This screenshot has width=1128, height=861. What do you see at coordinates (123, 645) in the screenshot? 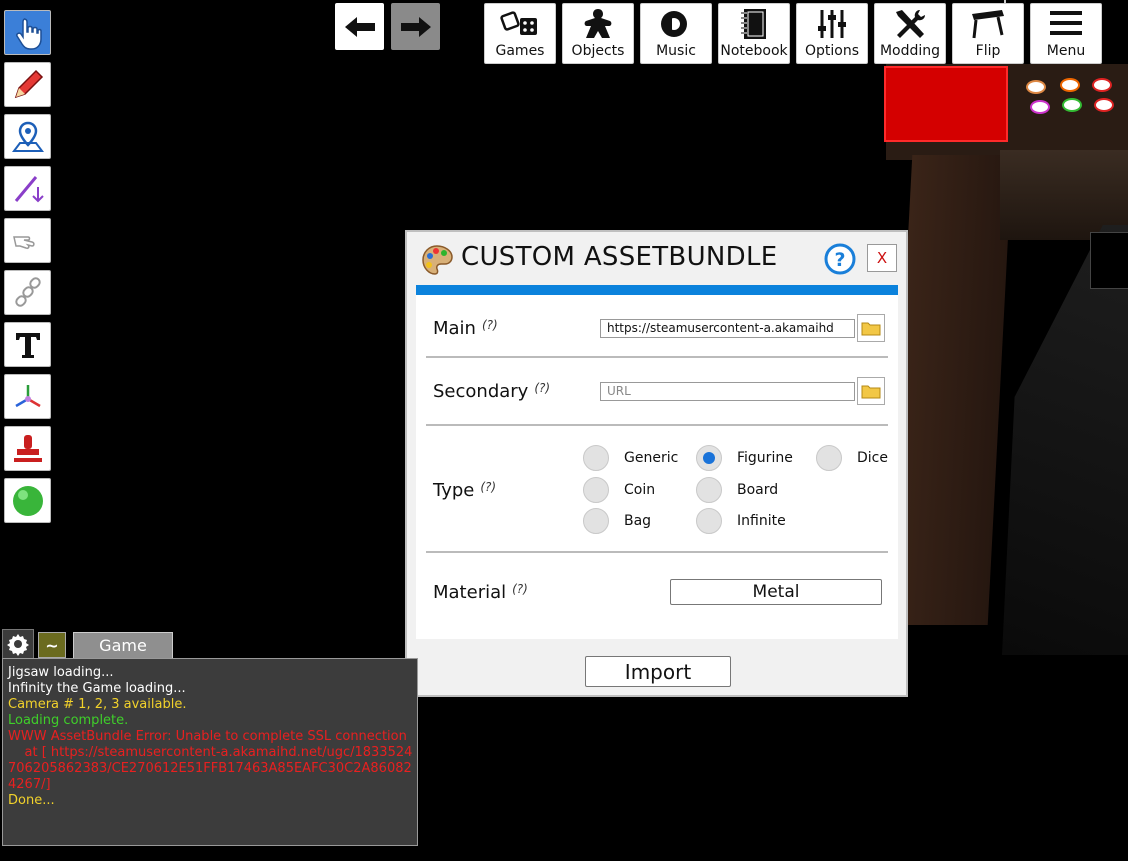
I see `console-tab-game: Game` at bounding box center [123, 645].